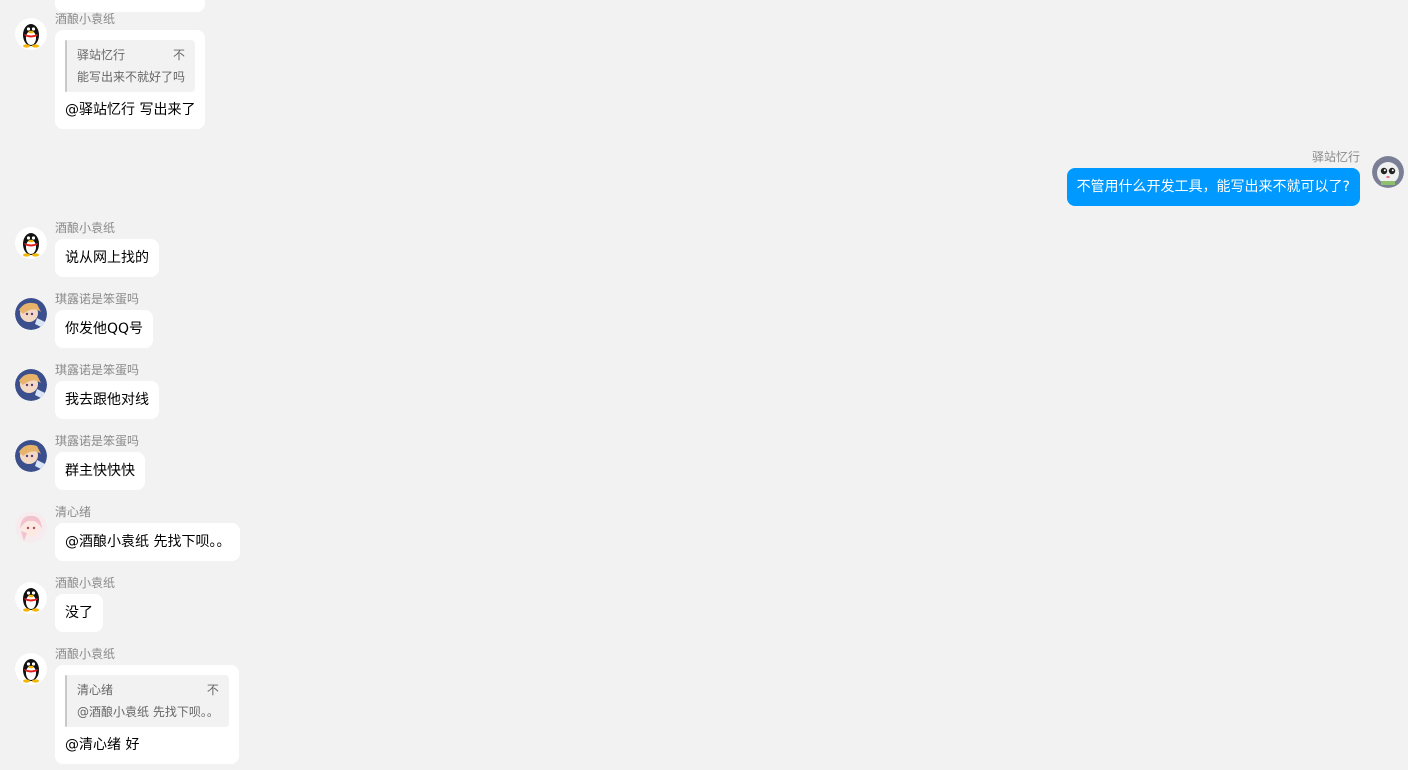 Image resolution: width=1408 pixels, height=770 pixels. What do you see at coordinates (130, 6) in the screenshot?
I see `partial-message-bubble` at bounding box center [130, 6].